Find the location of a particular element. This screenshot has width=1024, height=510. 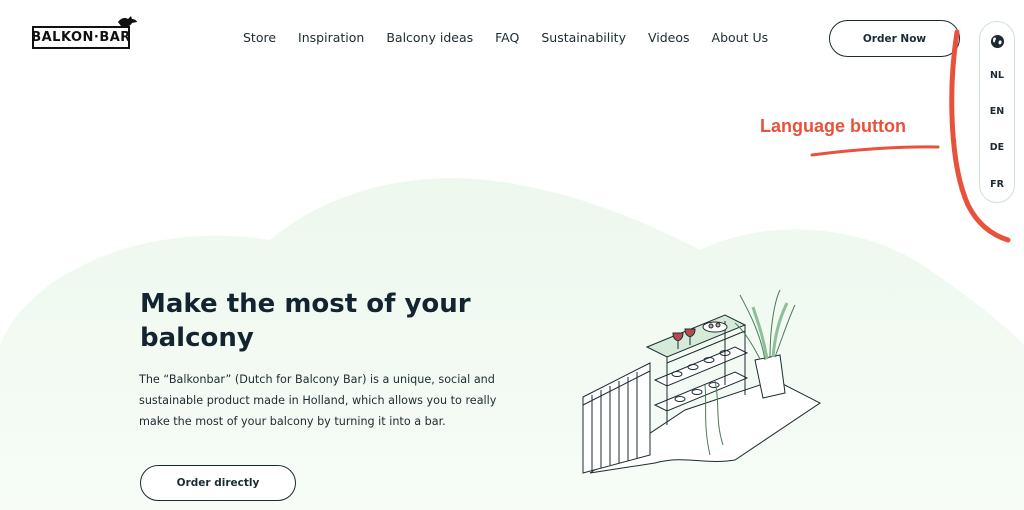

language-option-fr: FR is located at coordinates (997, 184).